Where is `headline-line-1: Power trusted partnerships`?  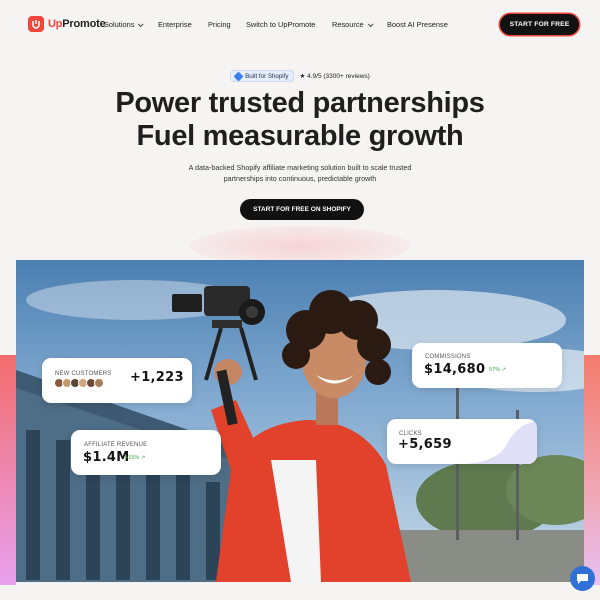 headline-line-1: Power trusted partnerships is located at coordinates (300, 103).